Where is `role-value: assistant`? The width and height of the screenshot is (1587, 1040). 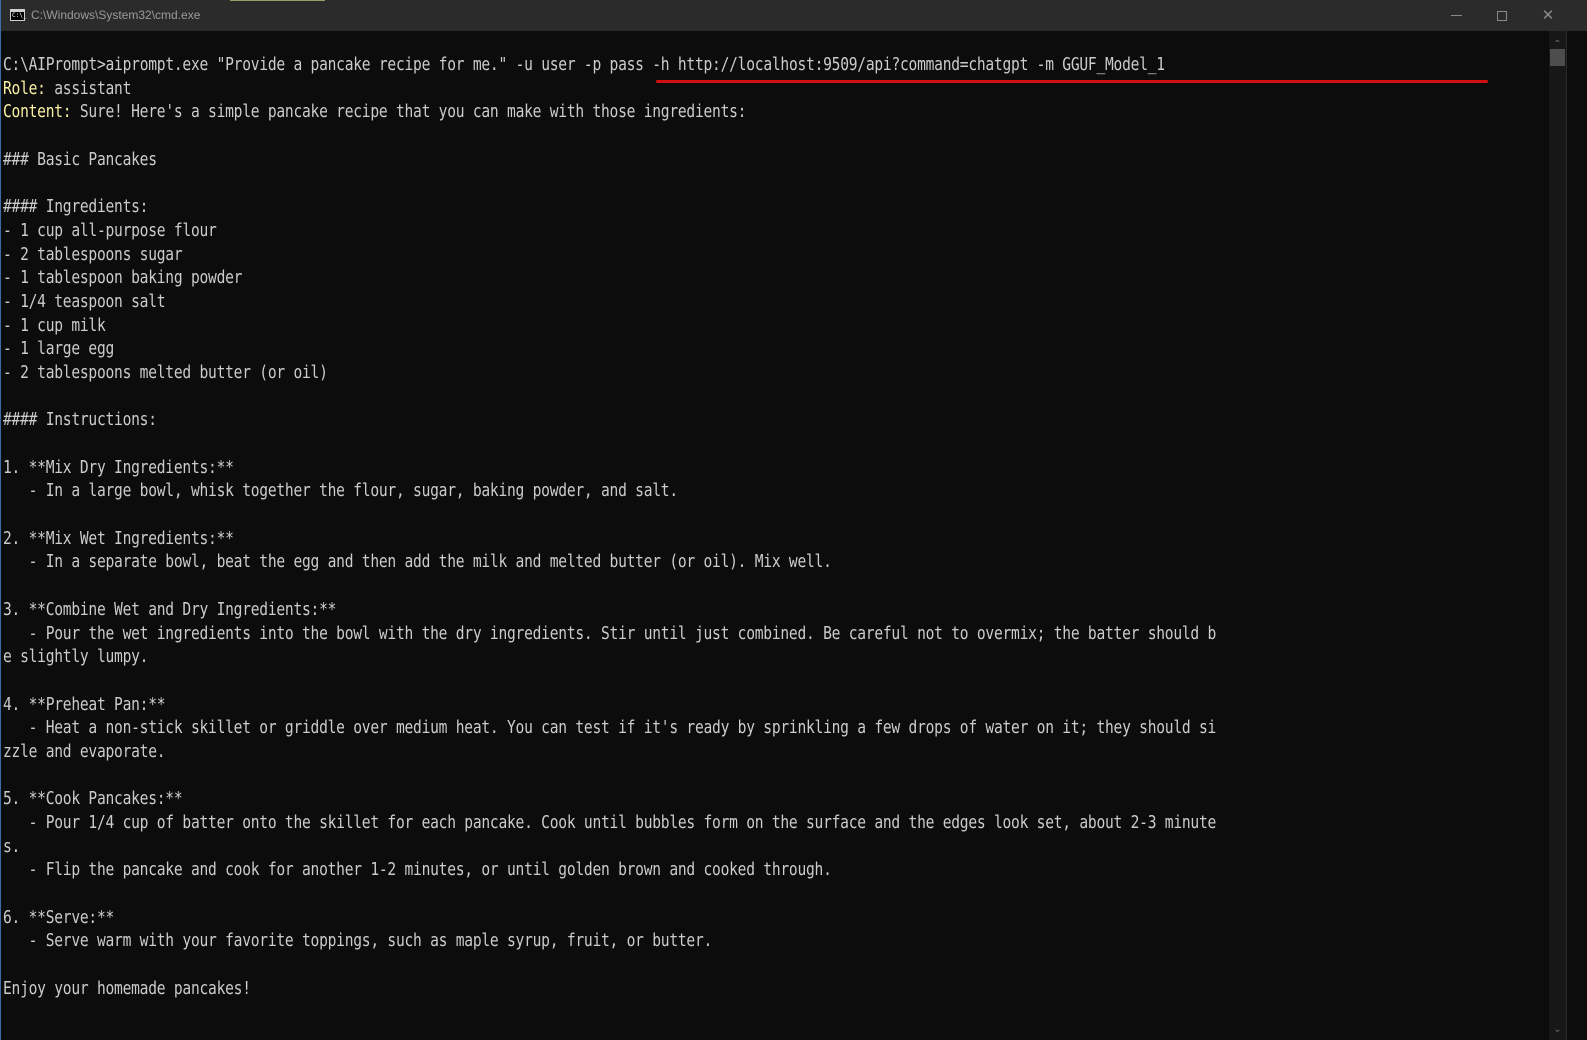 role-value: assistant is located at coordinates (88, 88).